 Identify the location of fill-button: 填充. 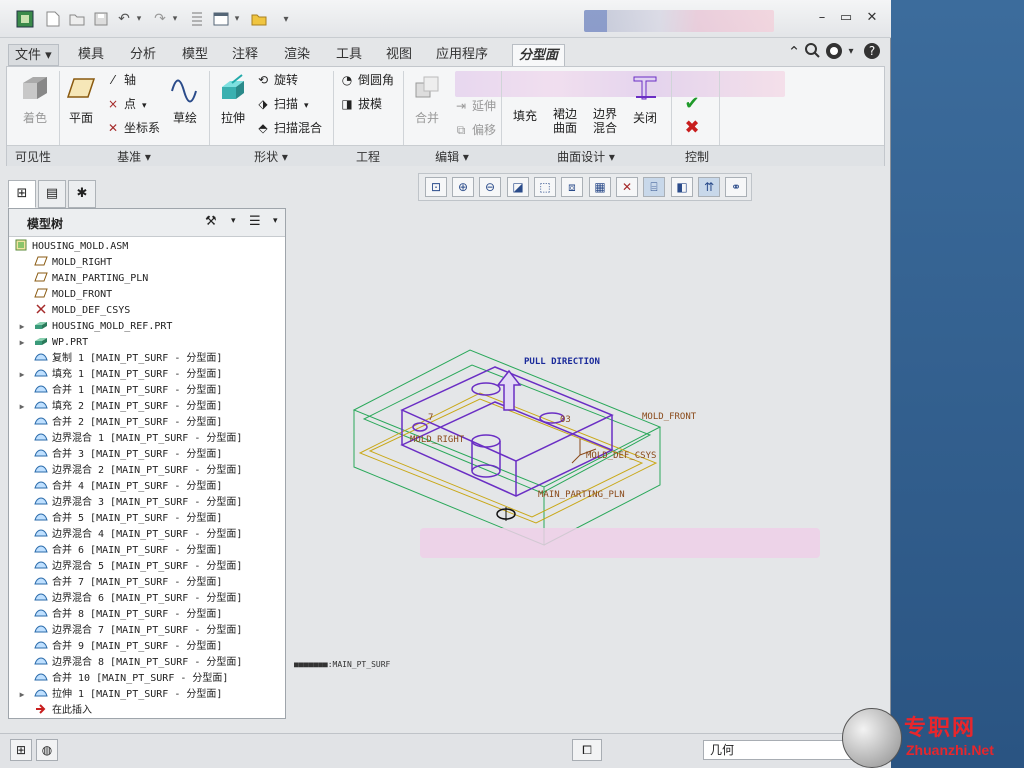
(525, 115).